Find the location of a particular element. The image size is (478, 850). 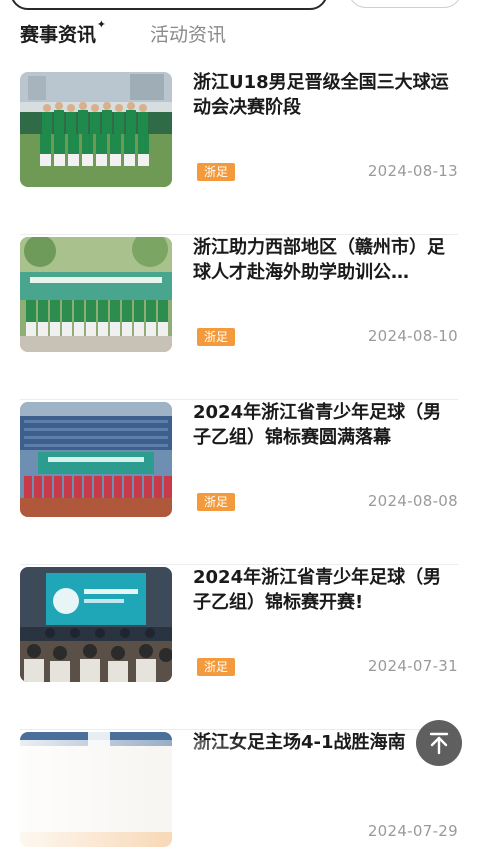

tab-activity-news: 活动资讯 is located at coordinates (188, 33).